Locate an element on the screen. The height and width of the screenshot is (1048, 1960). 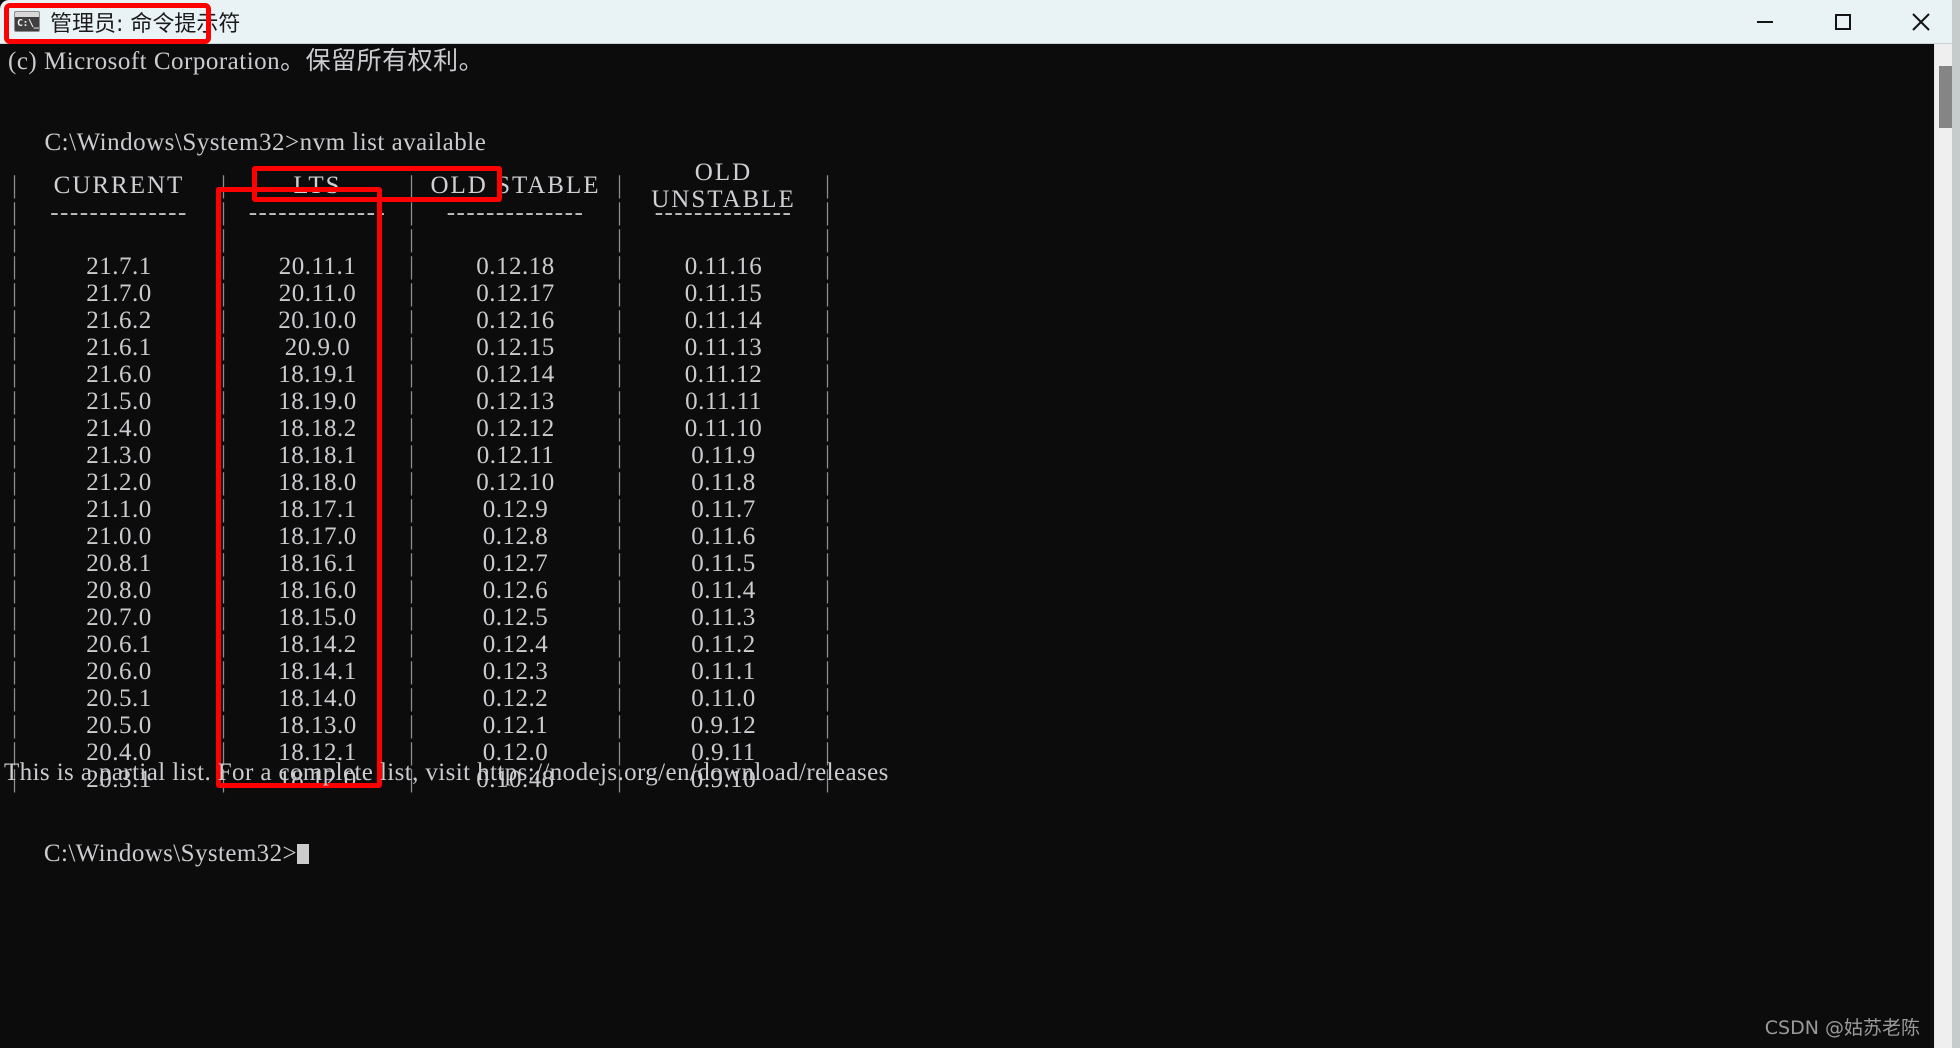
rule-old-unstable: -------------- is located at coordinates (723, 212).